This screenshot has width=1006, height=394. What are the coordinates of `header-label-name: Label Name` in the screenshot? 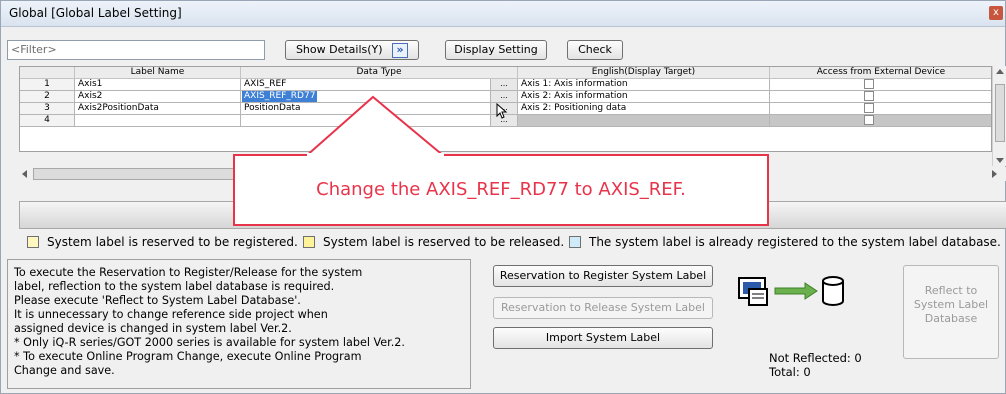 It's located at (158, 73).